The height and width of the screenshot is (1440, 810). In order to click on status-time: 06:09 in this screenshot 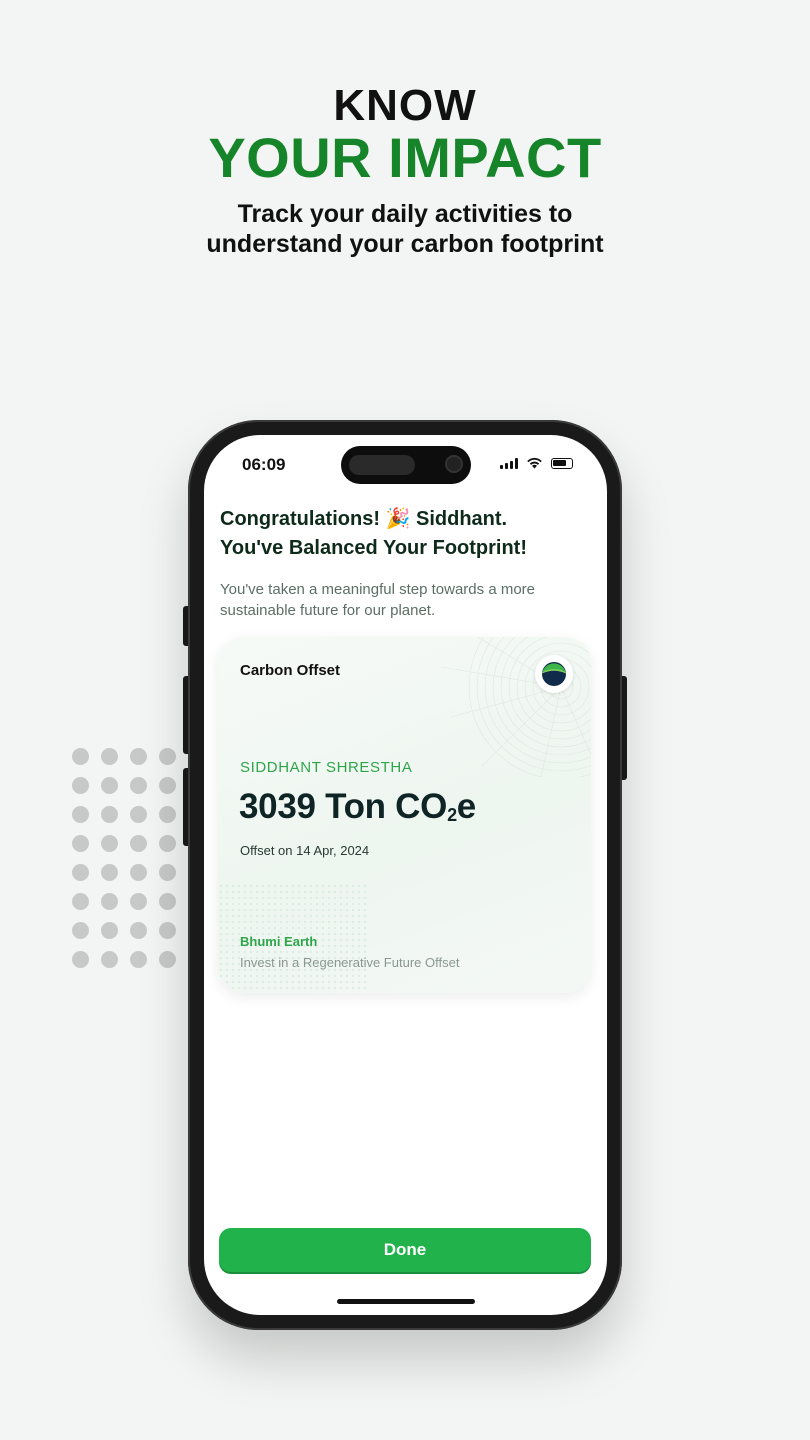, I will do `click(264, 464)`.